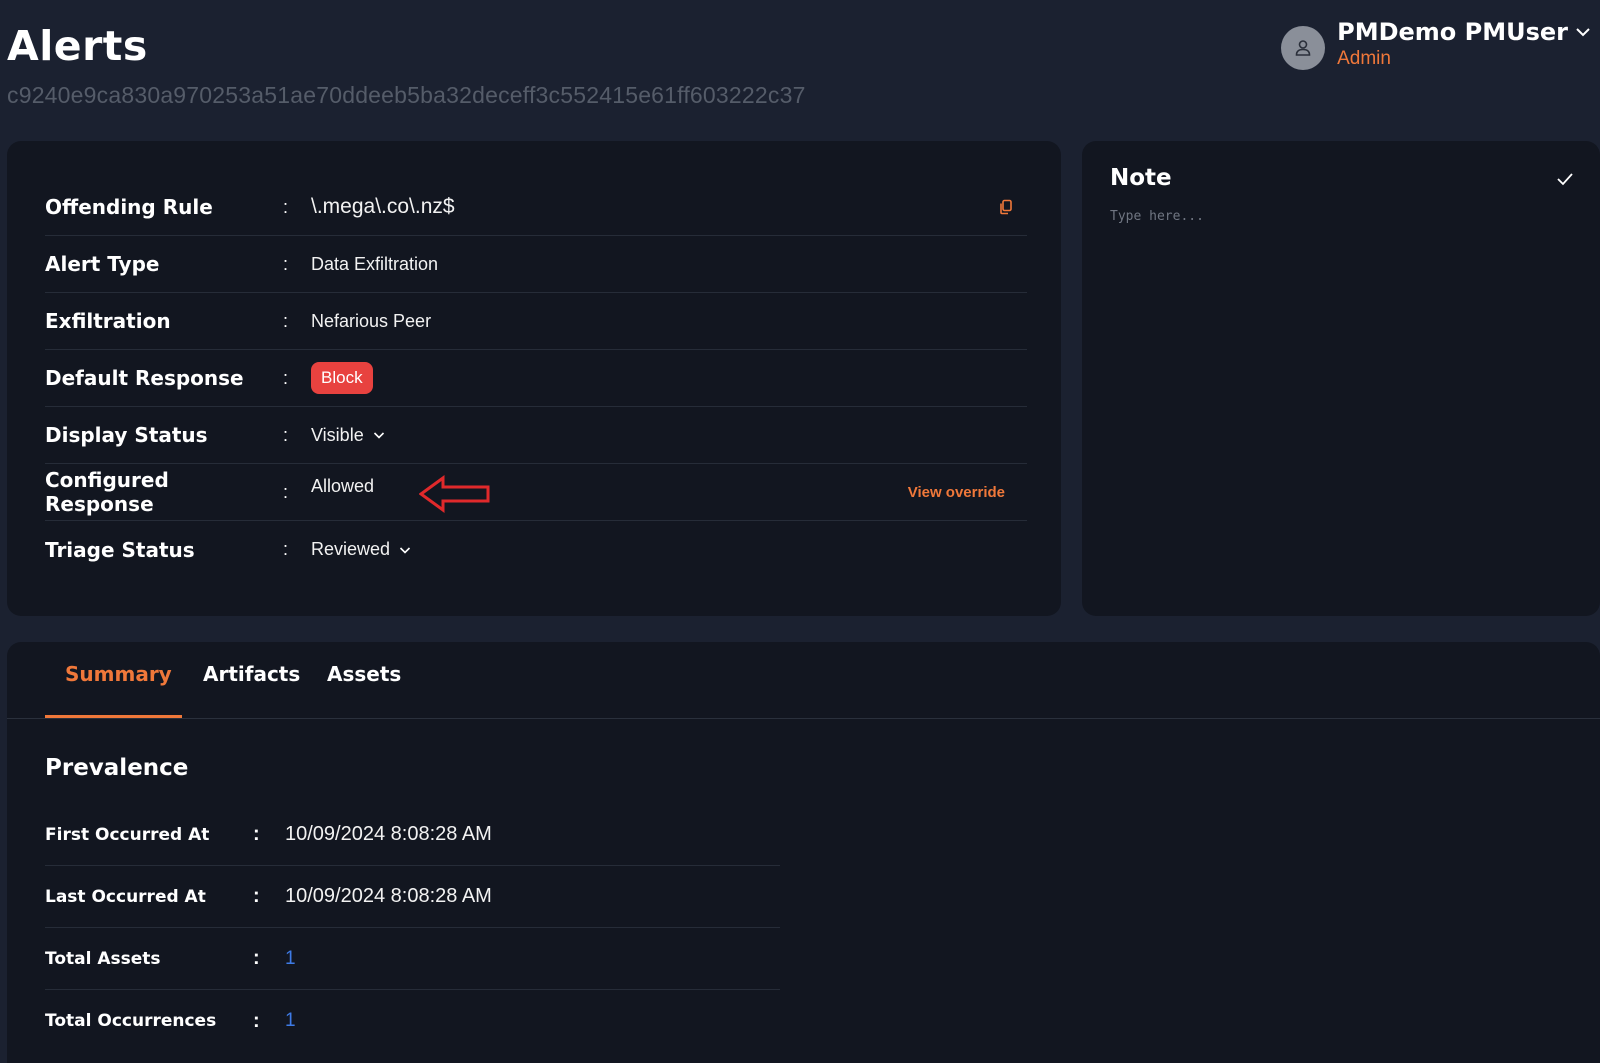 The height and width of the screenshot is (1063, 1600). What do you see at coordinates (129, 207) in the screenshot?
I see `detail-label: Offending Rule` at bounding box center [129, 207].